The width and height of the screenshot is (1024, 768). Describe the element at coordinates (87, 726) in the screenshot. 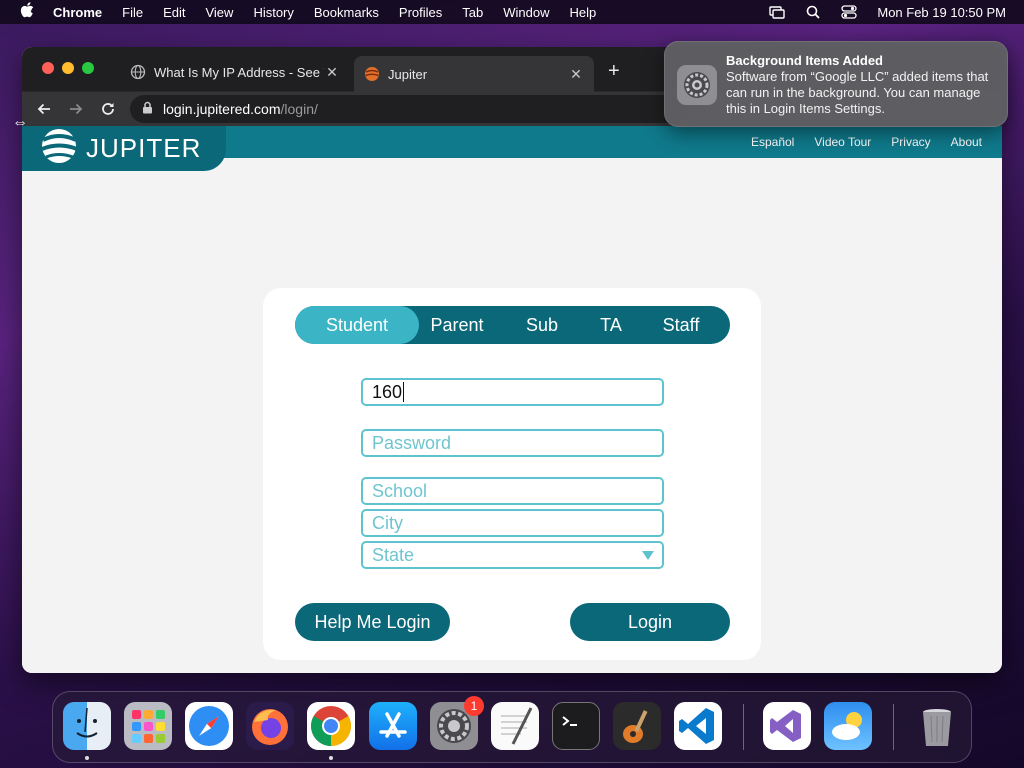

I see `finder-icon` at that location.